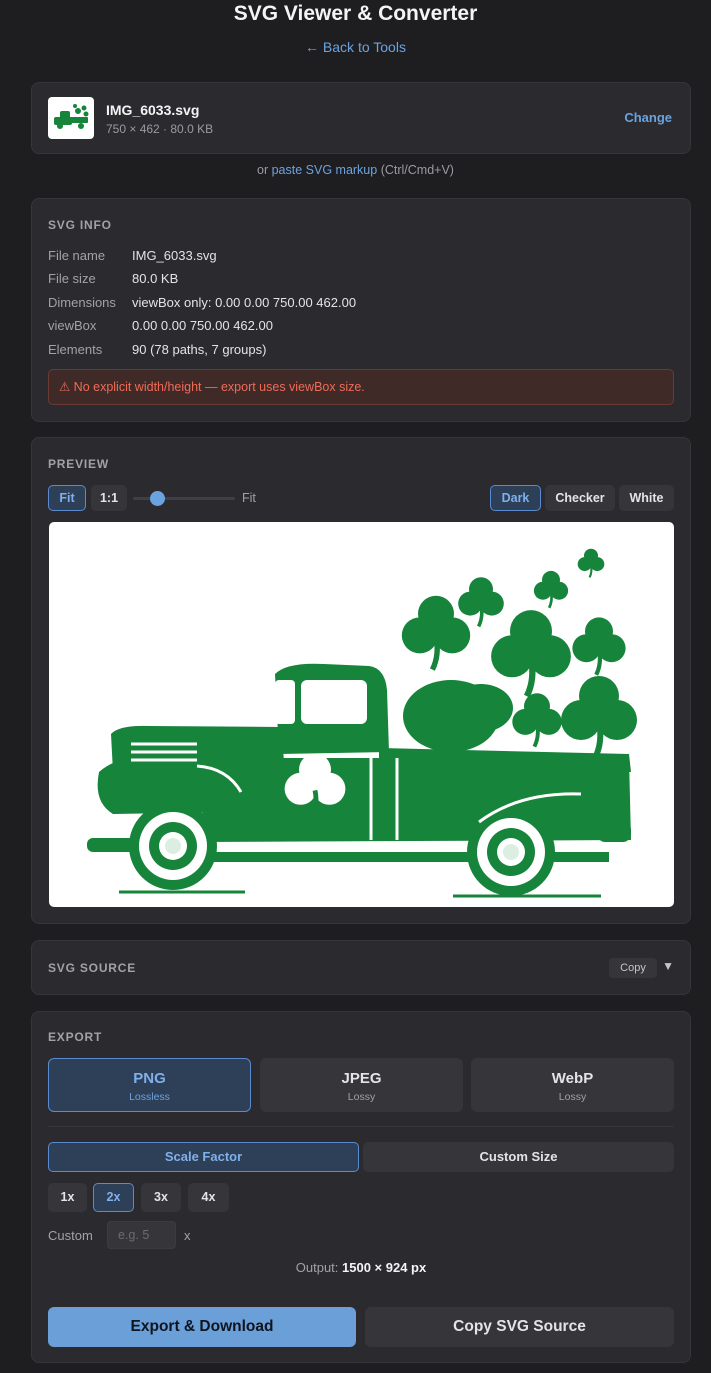 This screenshot has height=1373, width=711. I want to click on chevron-down-icon: ▼, so click(668, 966).